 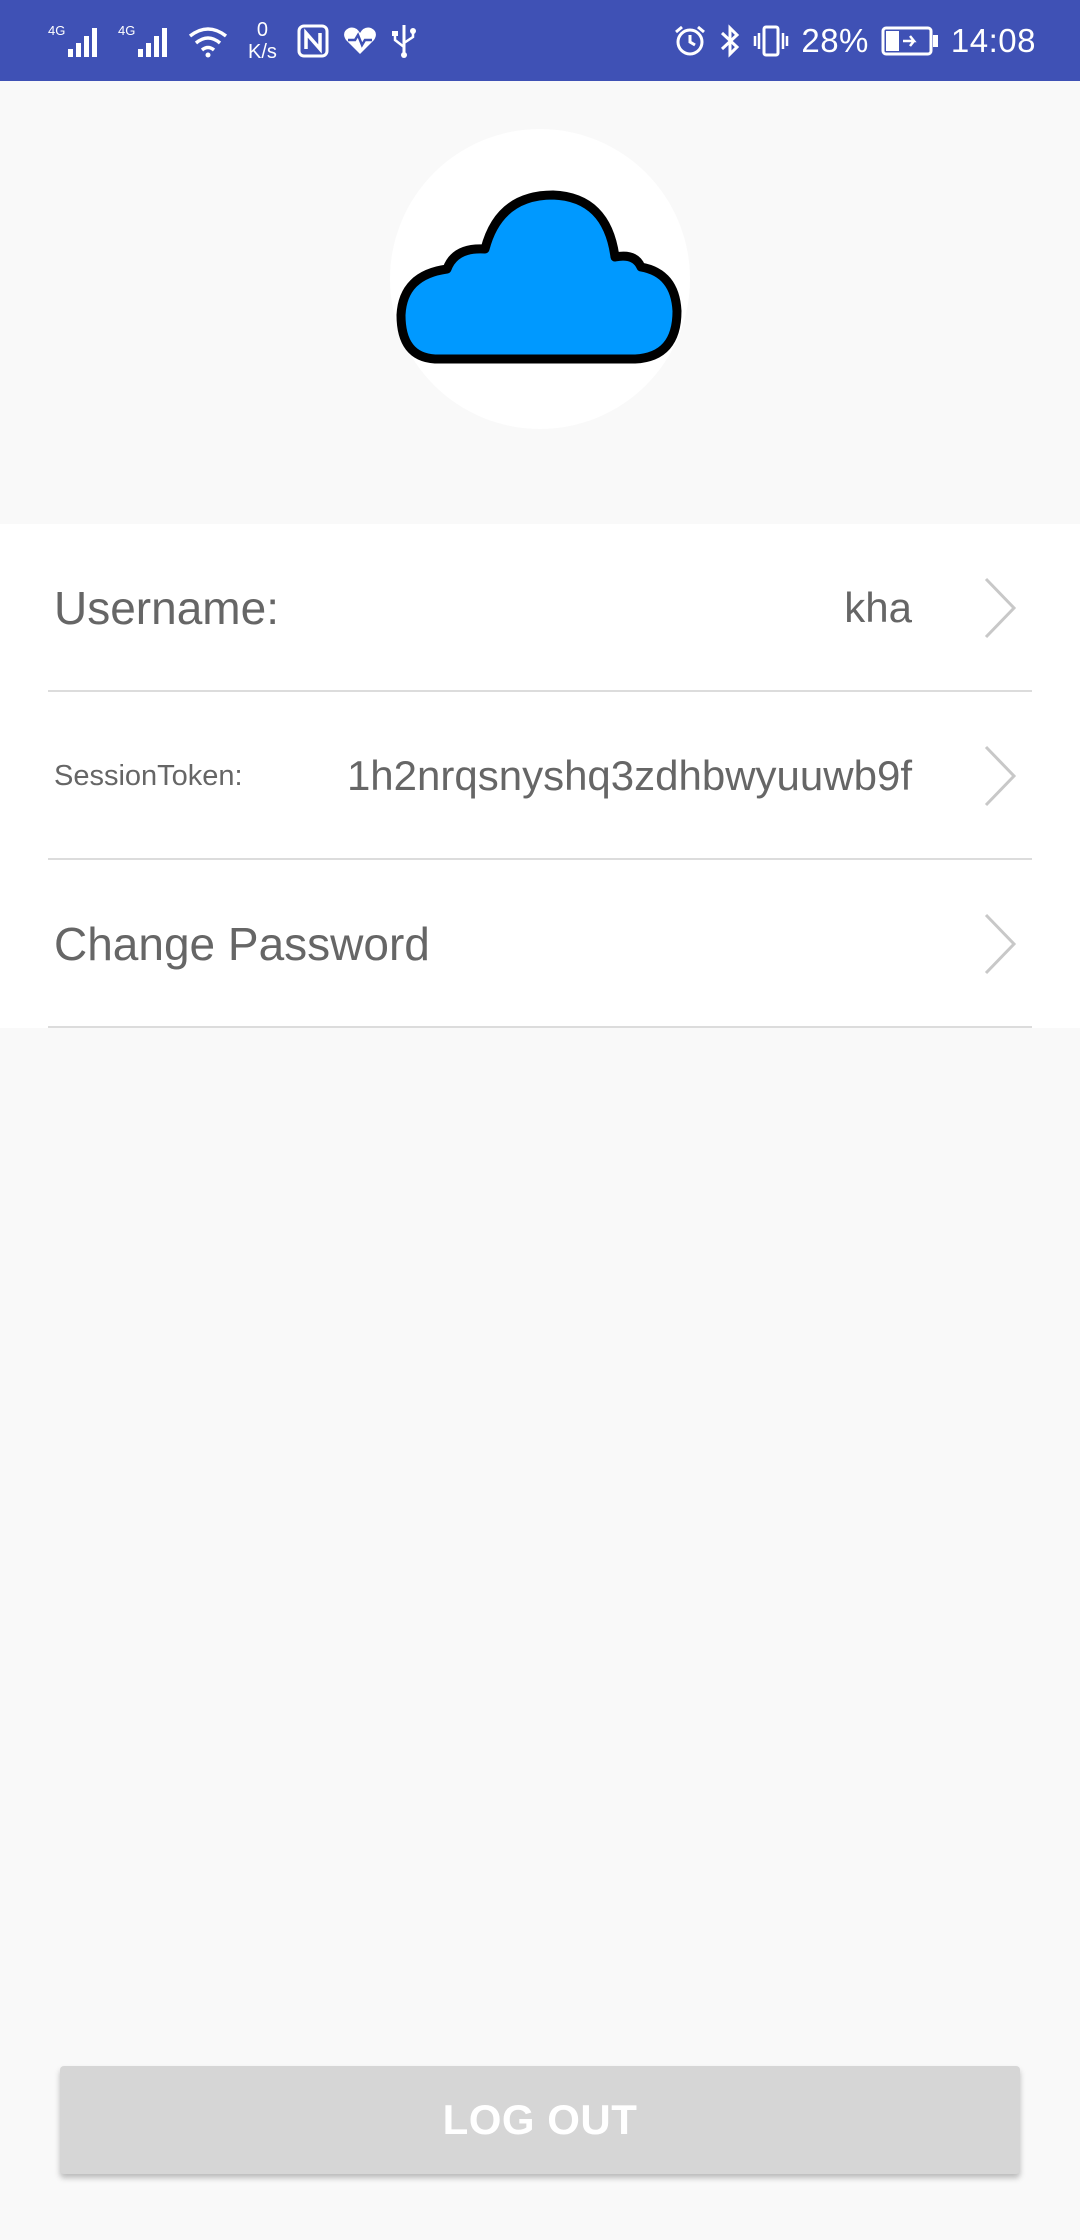 I want to click on clock: 14:08, so click(x=993, y=40).